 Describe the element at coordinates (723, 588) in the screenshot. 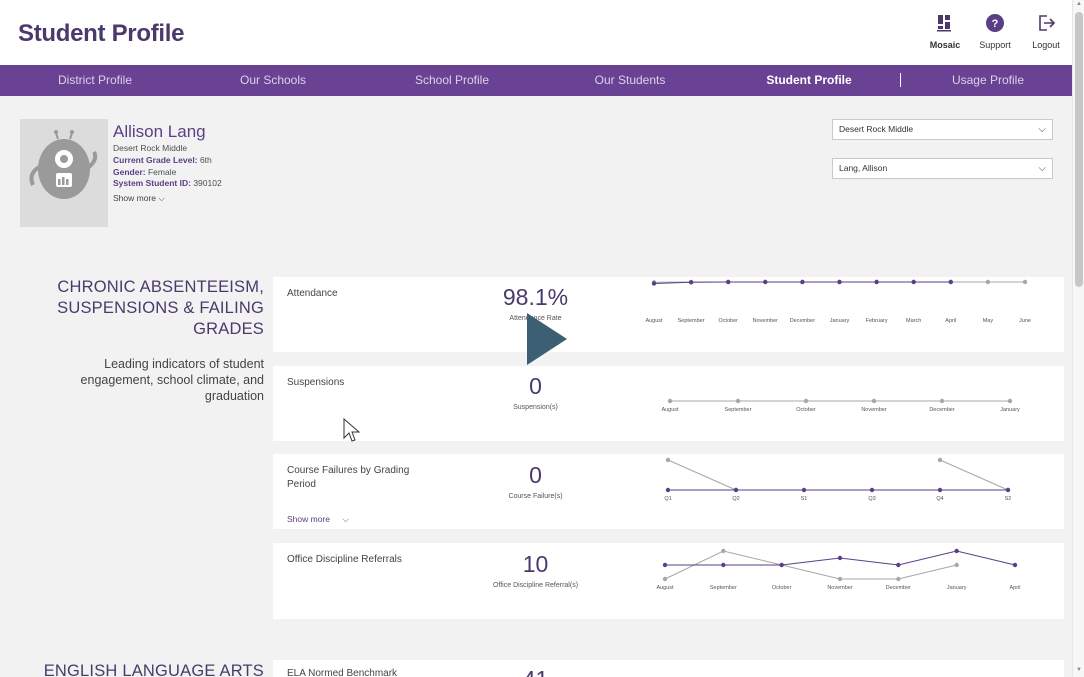

I see `x-tick-label: September` at that location.